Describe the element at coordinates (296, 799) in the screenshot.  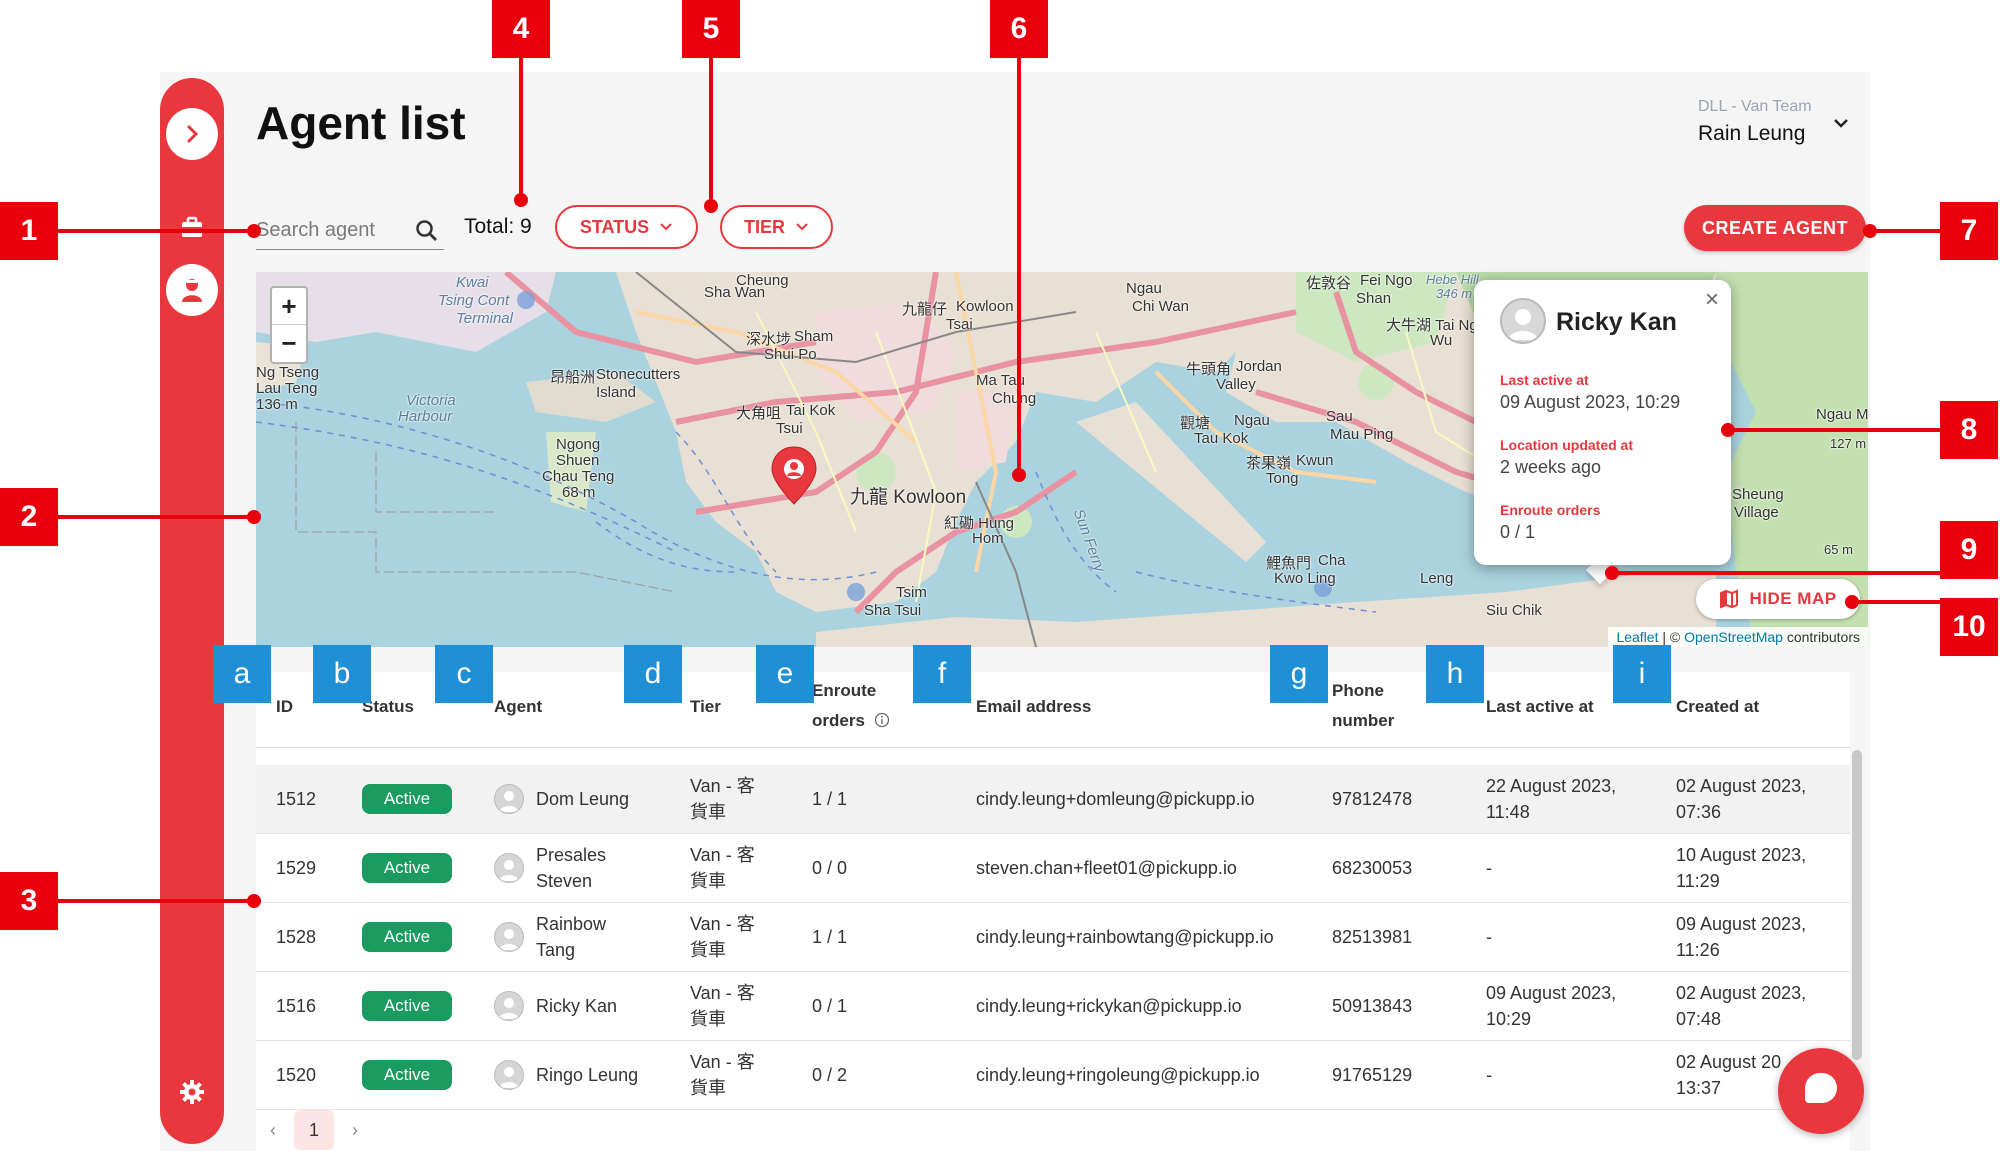
I see `cell-id: 1512` at that location.